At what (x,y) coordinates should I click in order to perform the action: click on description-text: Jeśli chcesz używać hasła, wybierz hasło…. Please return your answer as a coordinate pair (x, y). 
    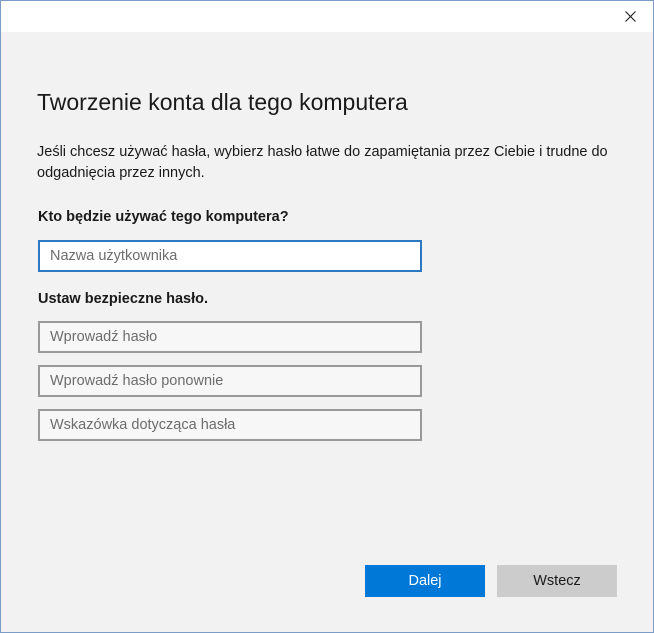
    Looking at the image, I should click on (322, 162).